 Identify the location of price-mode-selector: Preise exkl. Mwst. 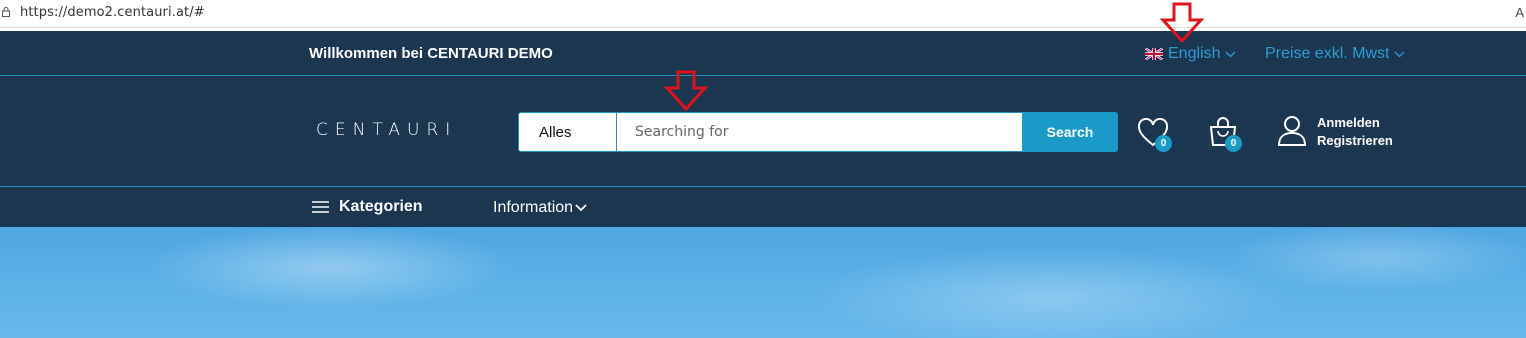
(1335, 54).